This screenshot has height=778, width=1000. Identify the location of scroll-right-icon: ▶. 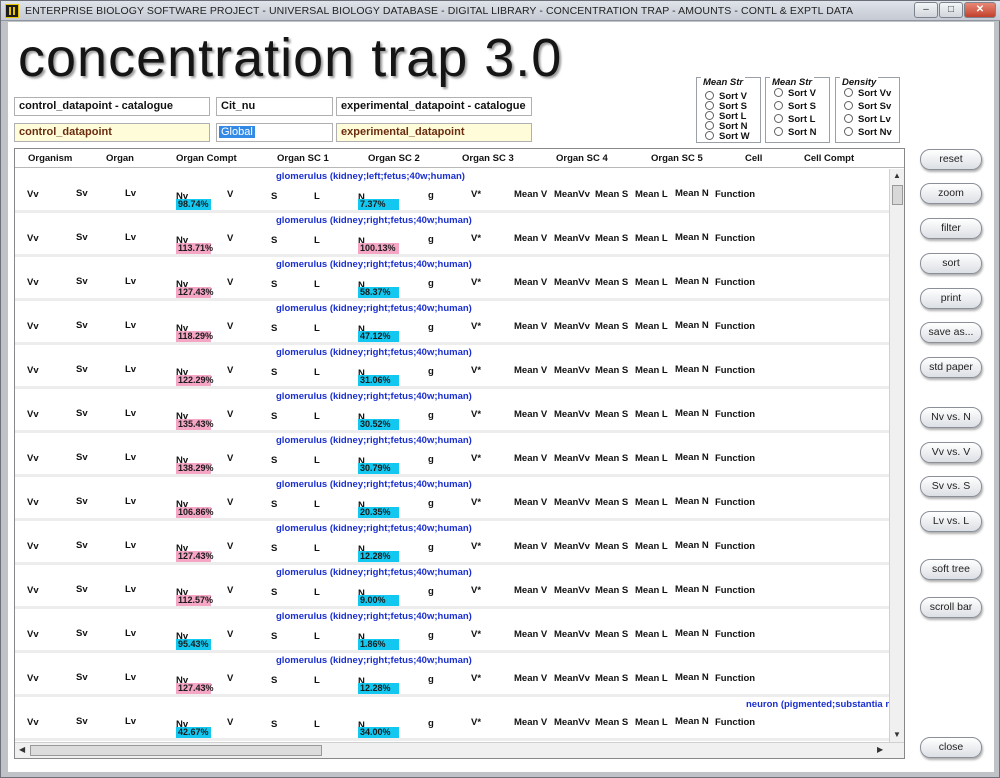
(880, 749).